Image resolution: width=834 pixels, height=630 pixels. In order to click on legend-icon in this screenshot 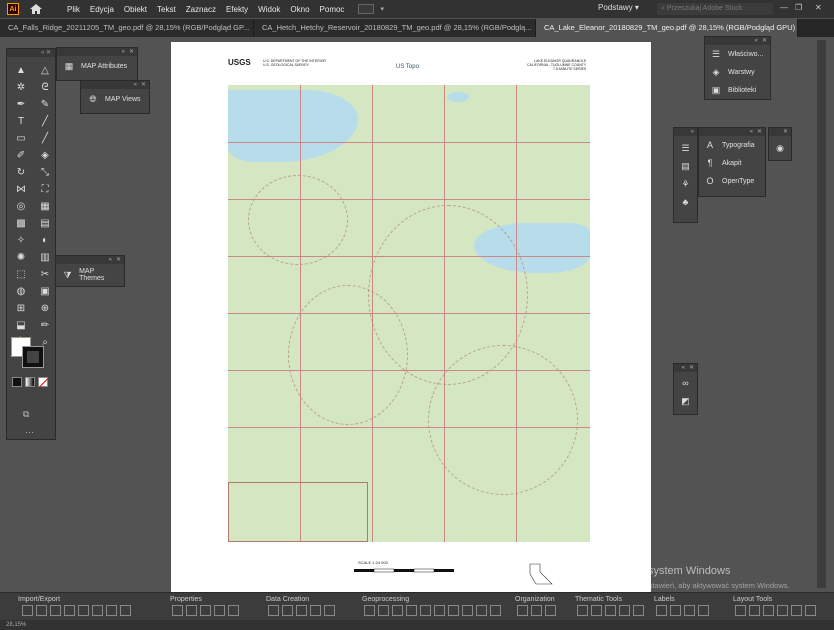, I will do `click(754, 610)`.